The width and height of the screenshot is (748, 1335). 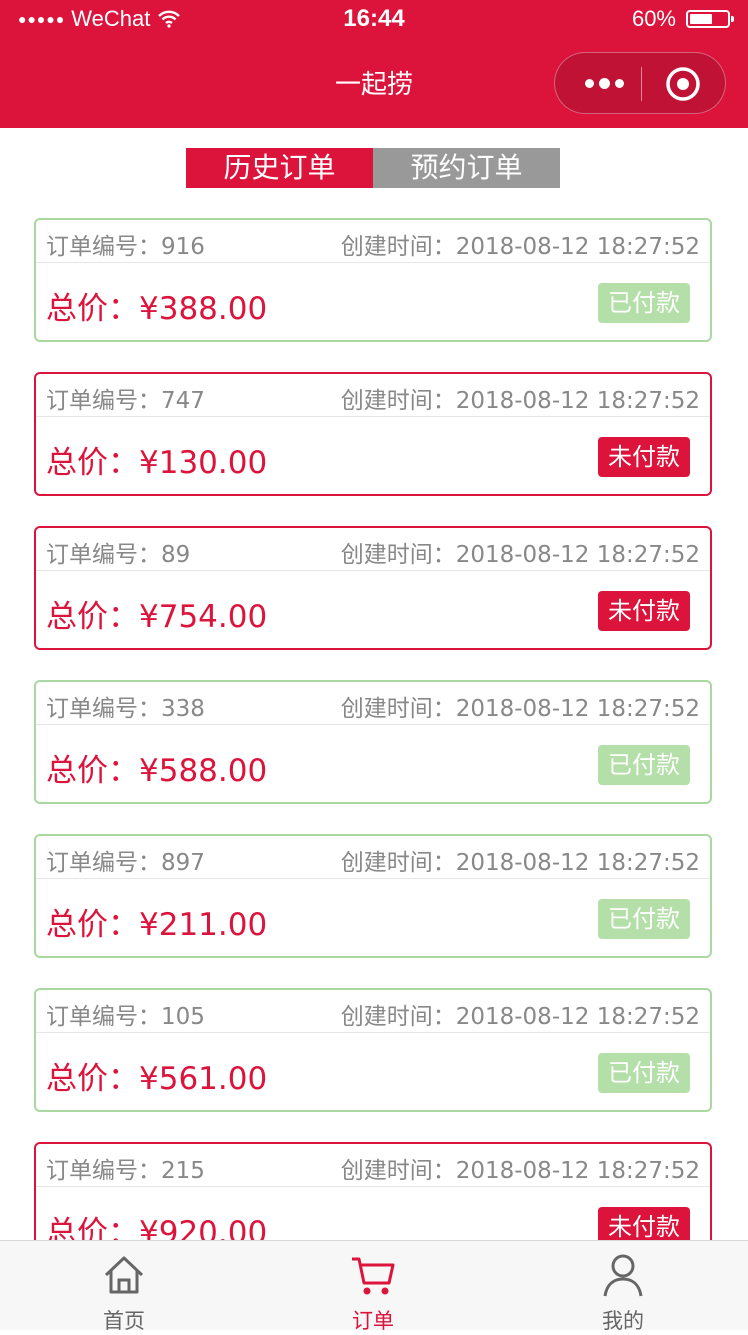 What do you see at coordinates (373, 918) in the screenshot?
I see `order-card-body: 总价：¥211.00 已付款` at bounding box center [373, 918].